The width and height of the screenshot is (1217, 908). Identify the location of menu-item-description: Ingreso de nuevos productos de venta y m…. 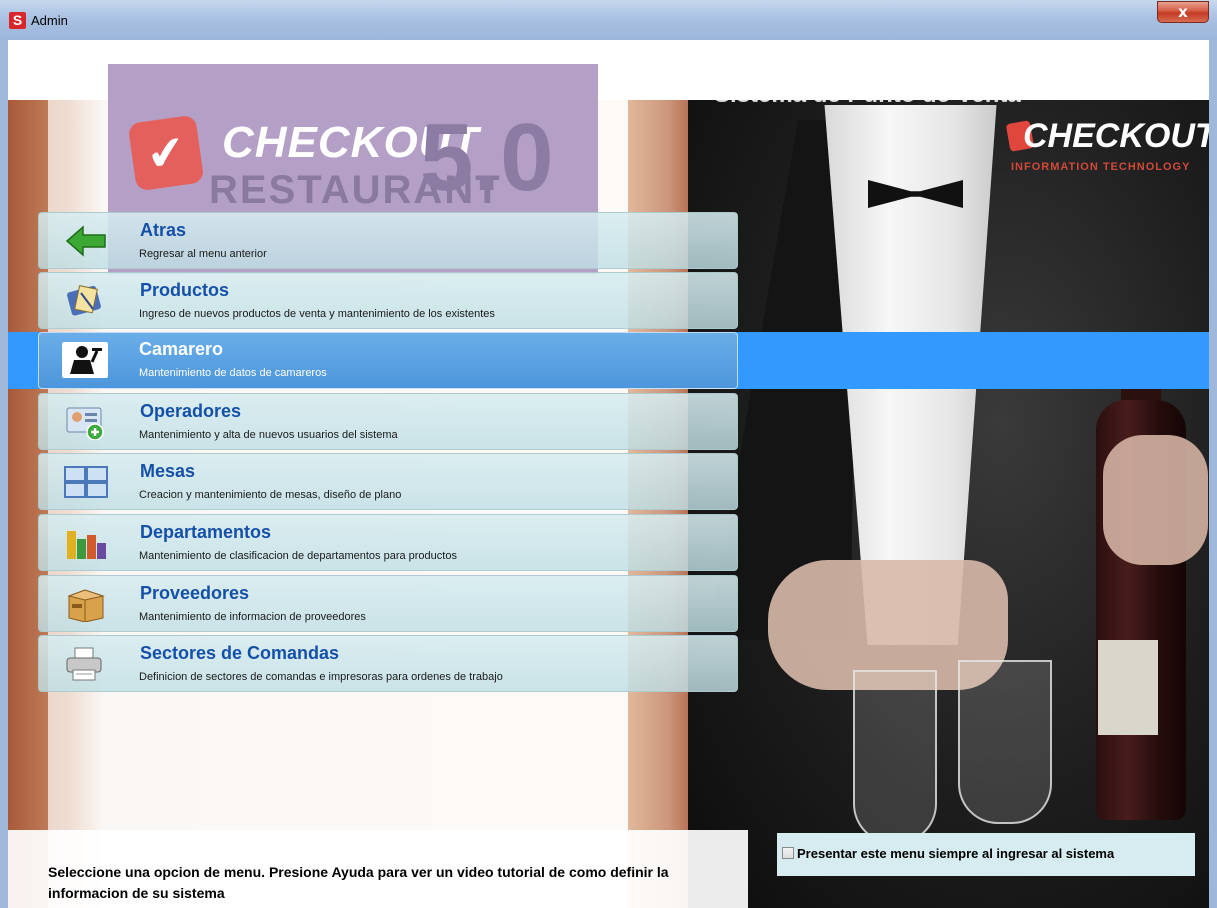
(317, 314).